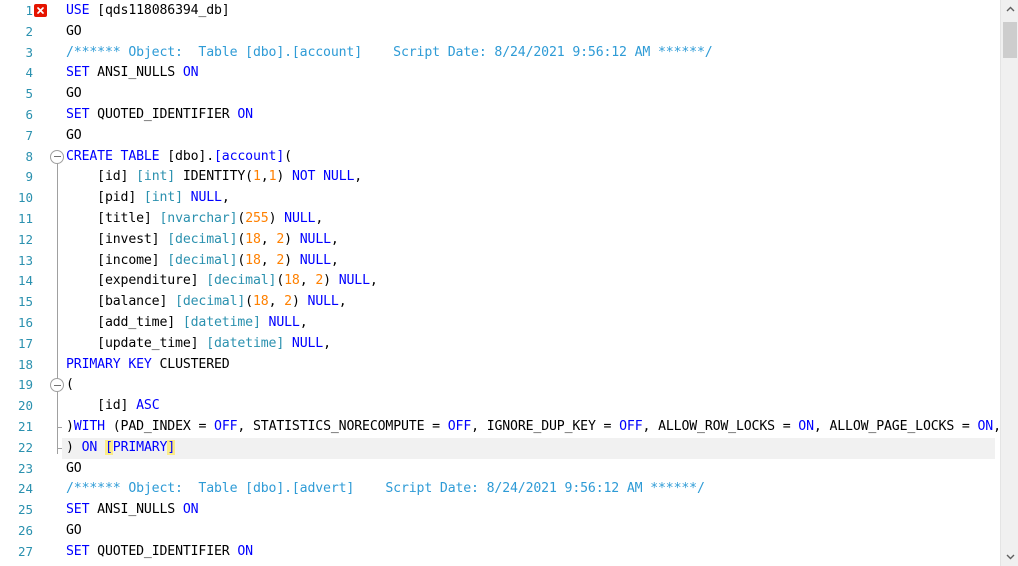 Image resolution: width=1018 pixels, height=566 pixels. Describe the element at coordinates (720, 426) in the screenshot. I see `code-token: , ALLOW_ROW_LOCKS =` at that location.